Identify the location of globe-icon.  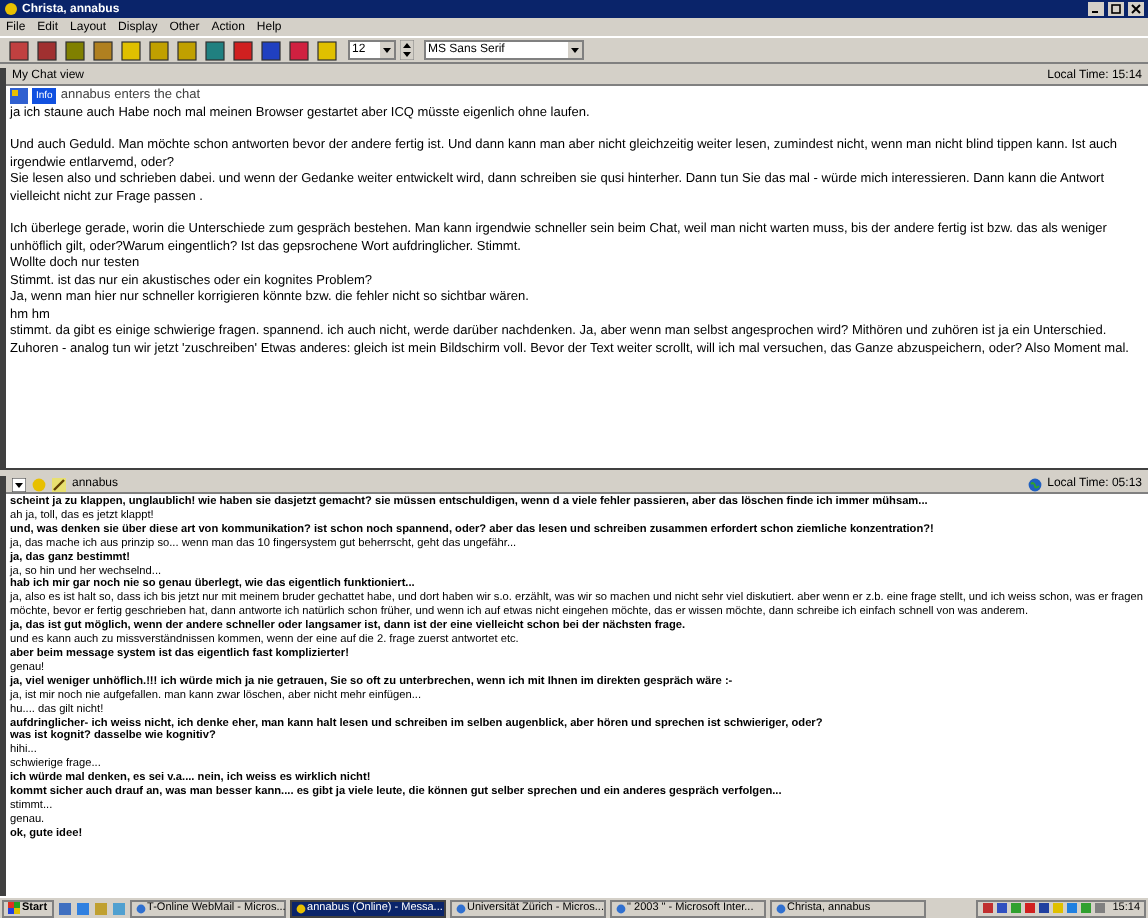
(1034, 484).